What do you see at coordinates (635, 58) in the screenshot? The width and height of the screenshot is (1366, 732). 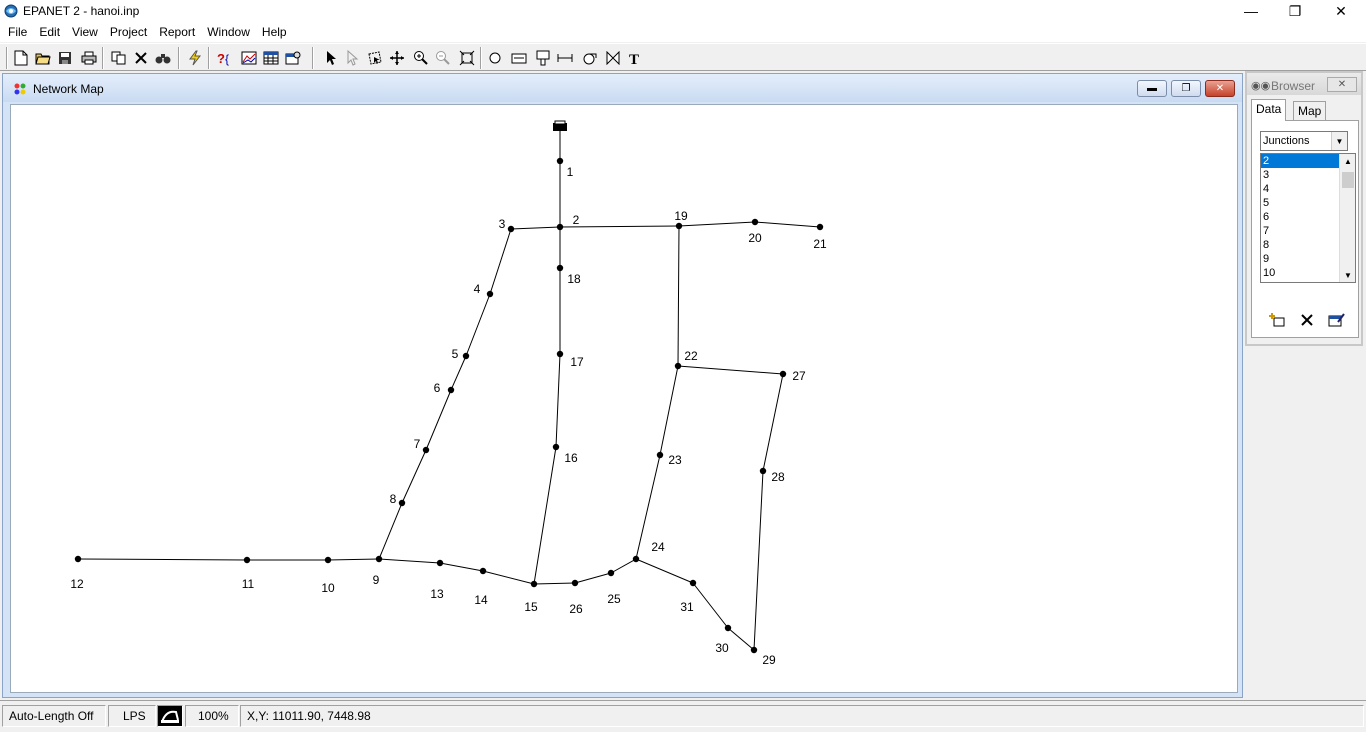 I see `add-label-icon: T` at bounding box center [635, 58].